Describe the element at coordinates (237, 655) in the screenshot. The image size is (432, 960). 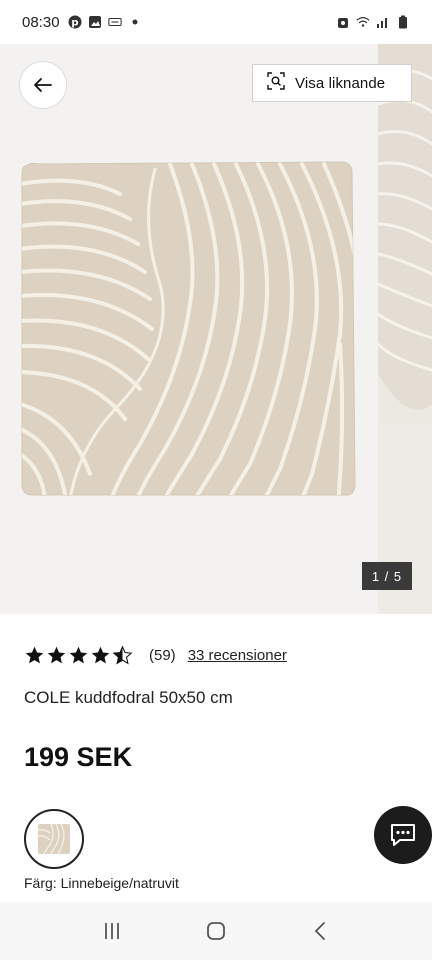
I see `reviews-link: 33 recensioner` at that location.